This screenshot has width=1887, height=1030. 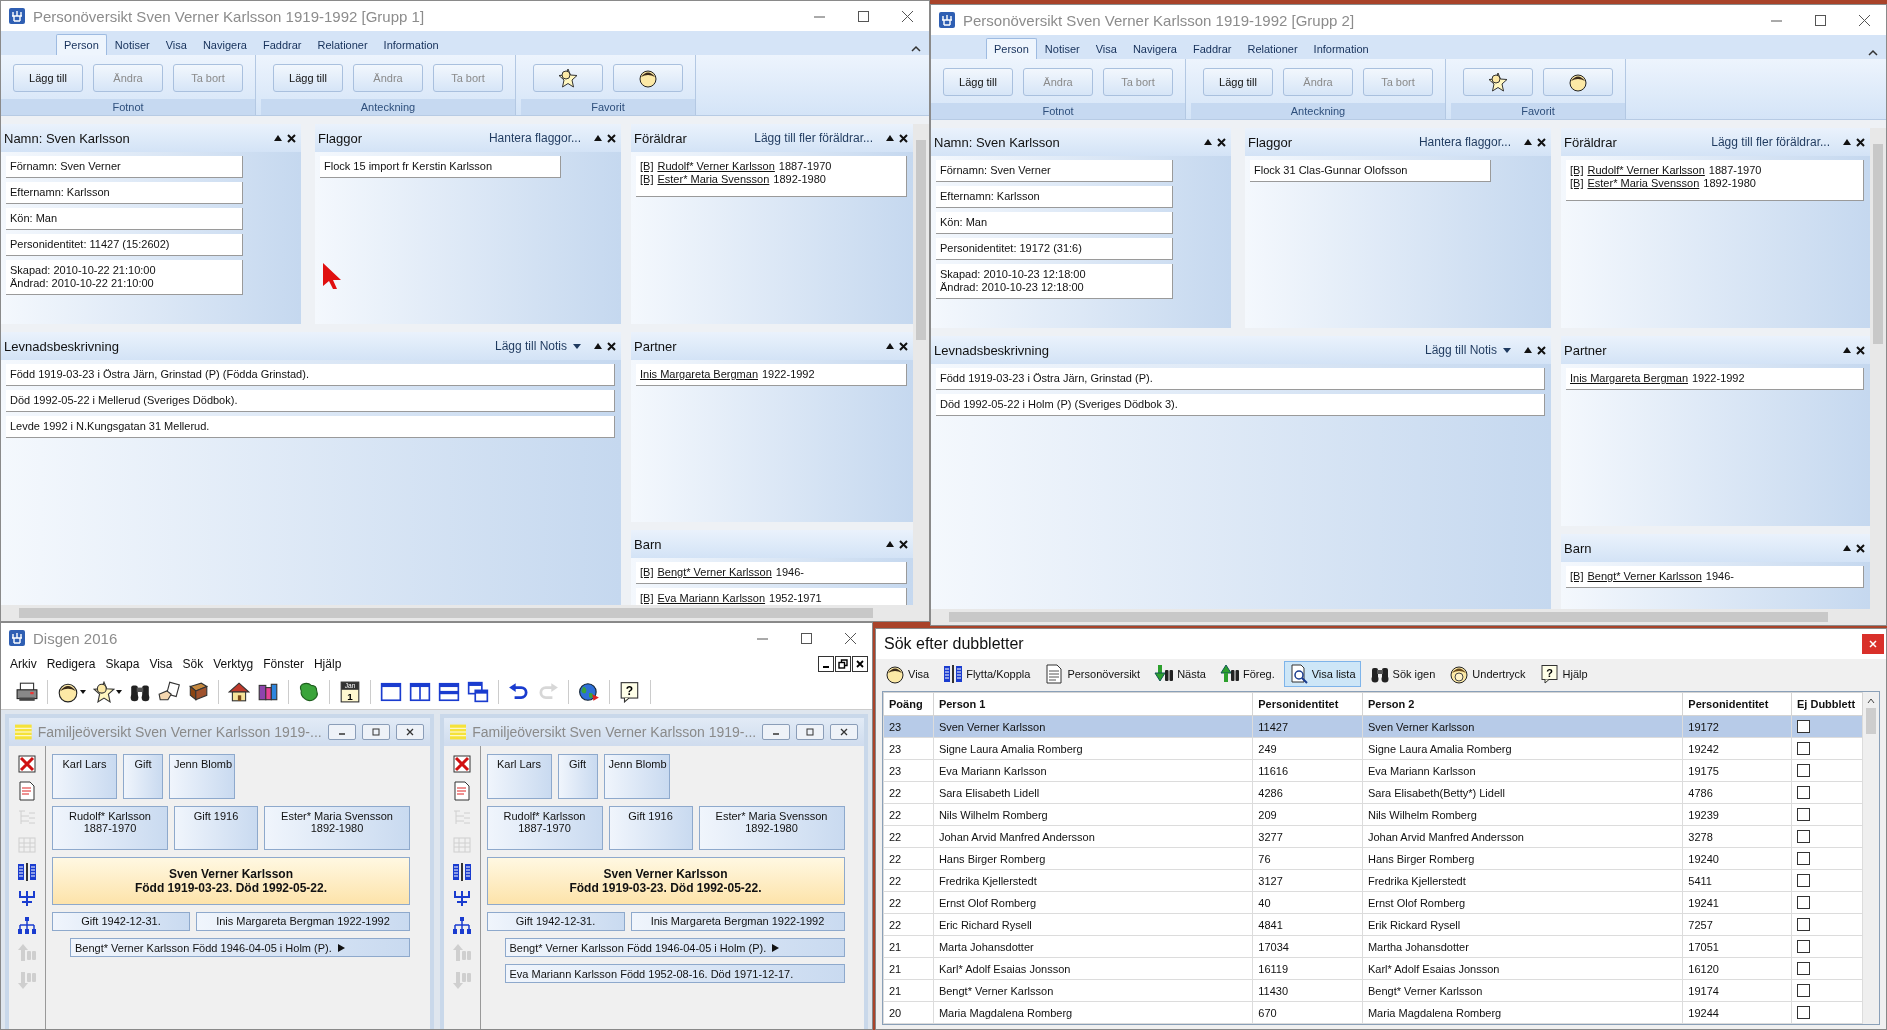 I want to click on columns-icon, so click(x=461, y=872).